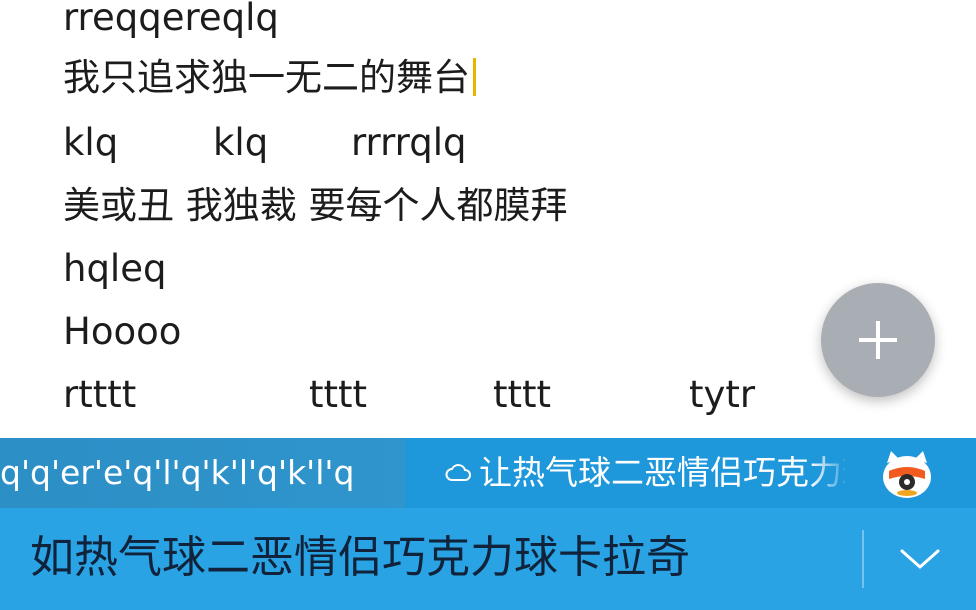 The height and width of the screenshot is (610, 976). Describe the element at coordinates (722, 394) in the screenshot. I see `editor-word: tytr` at that location.